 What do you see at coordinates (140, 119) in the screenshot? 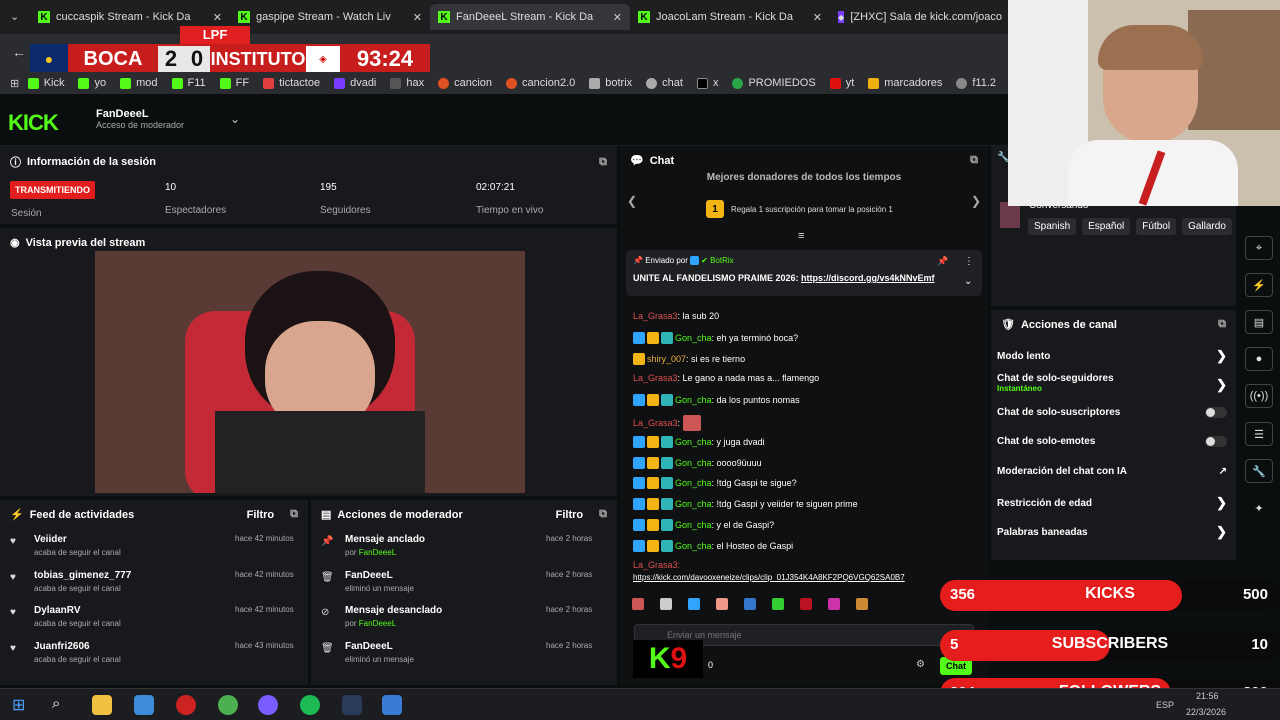
I see `channel-switcher: FanDeeeL Acceso de moderador` at bounding box center [140, 119].